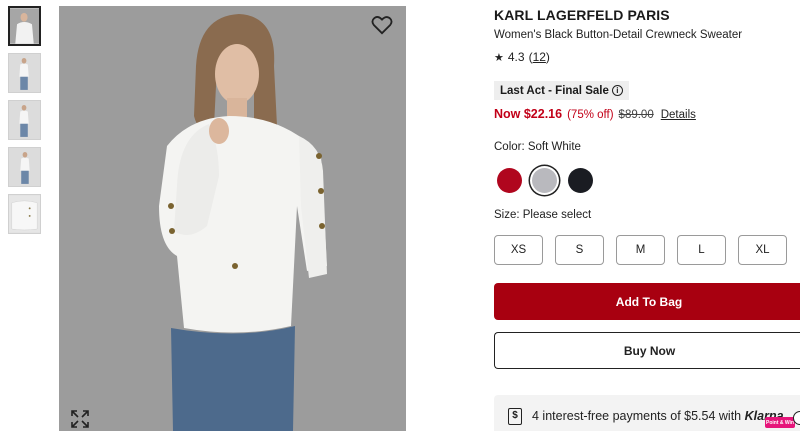  Describe the element at coordinates (499, 57) in the screenshot. I see `star-icon: ★` at that location.